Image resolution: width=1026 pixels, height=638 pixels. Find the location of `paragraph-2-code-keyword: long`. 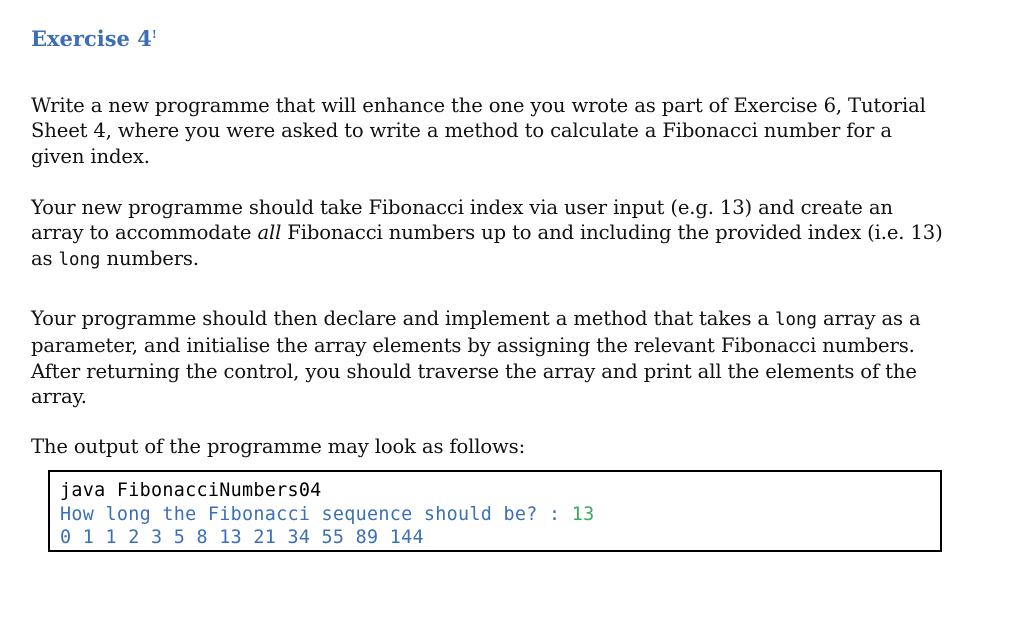

paragraph-2-code-keyword: long is located at coordinates (79, 259).